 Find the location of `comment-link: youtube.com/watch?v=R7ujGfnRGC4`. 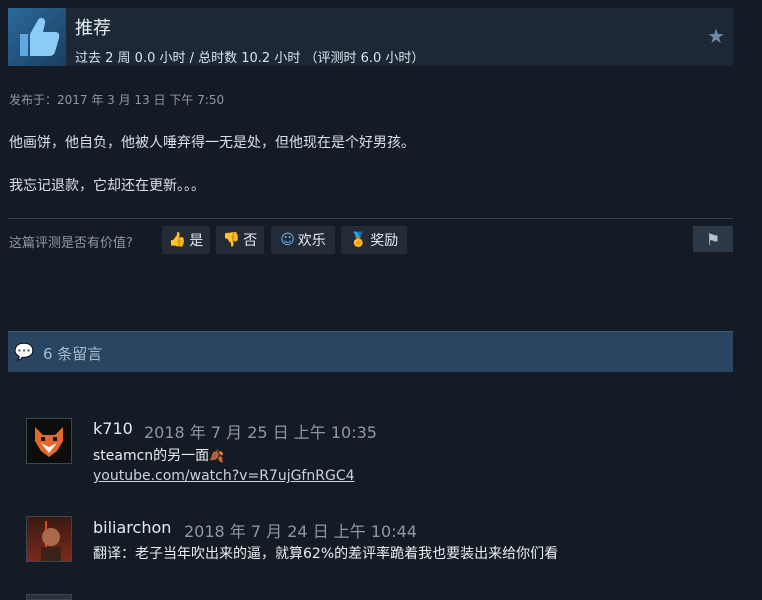

comment-link: youtube.com/watch?v=R7ujGfnRGC4 is located at coordinates (224, 476).